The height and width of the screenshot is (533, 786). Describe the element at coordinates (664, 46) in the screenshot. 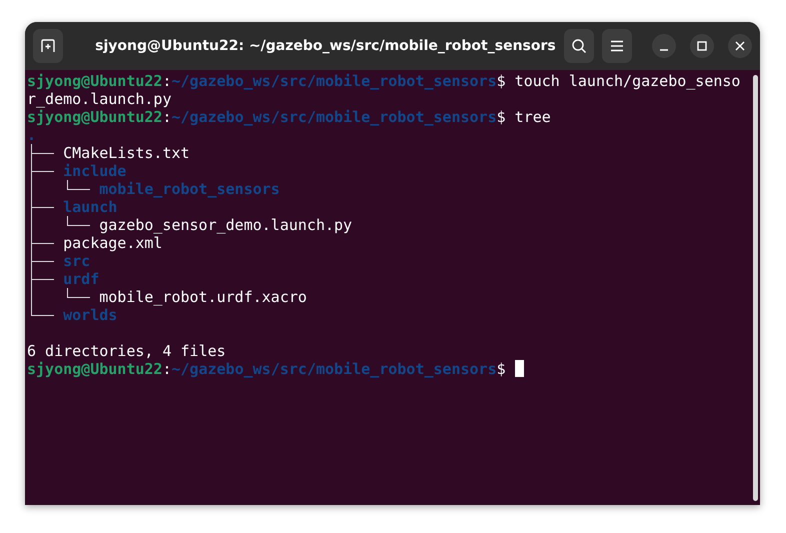

I see `minimize-button` at that location.